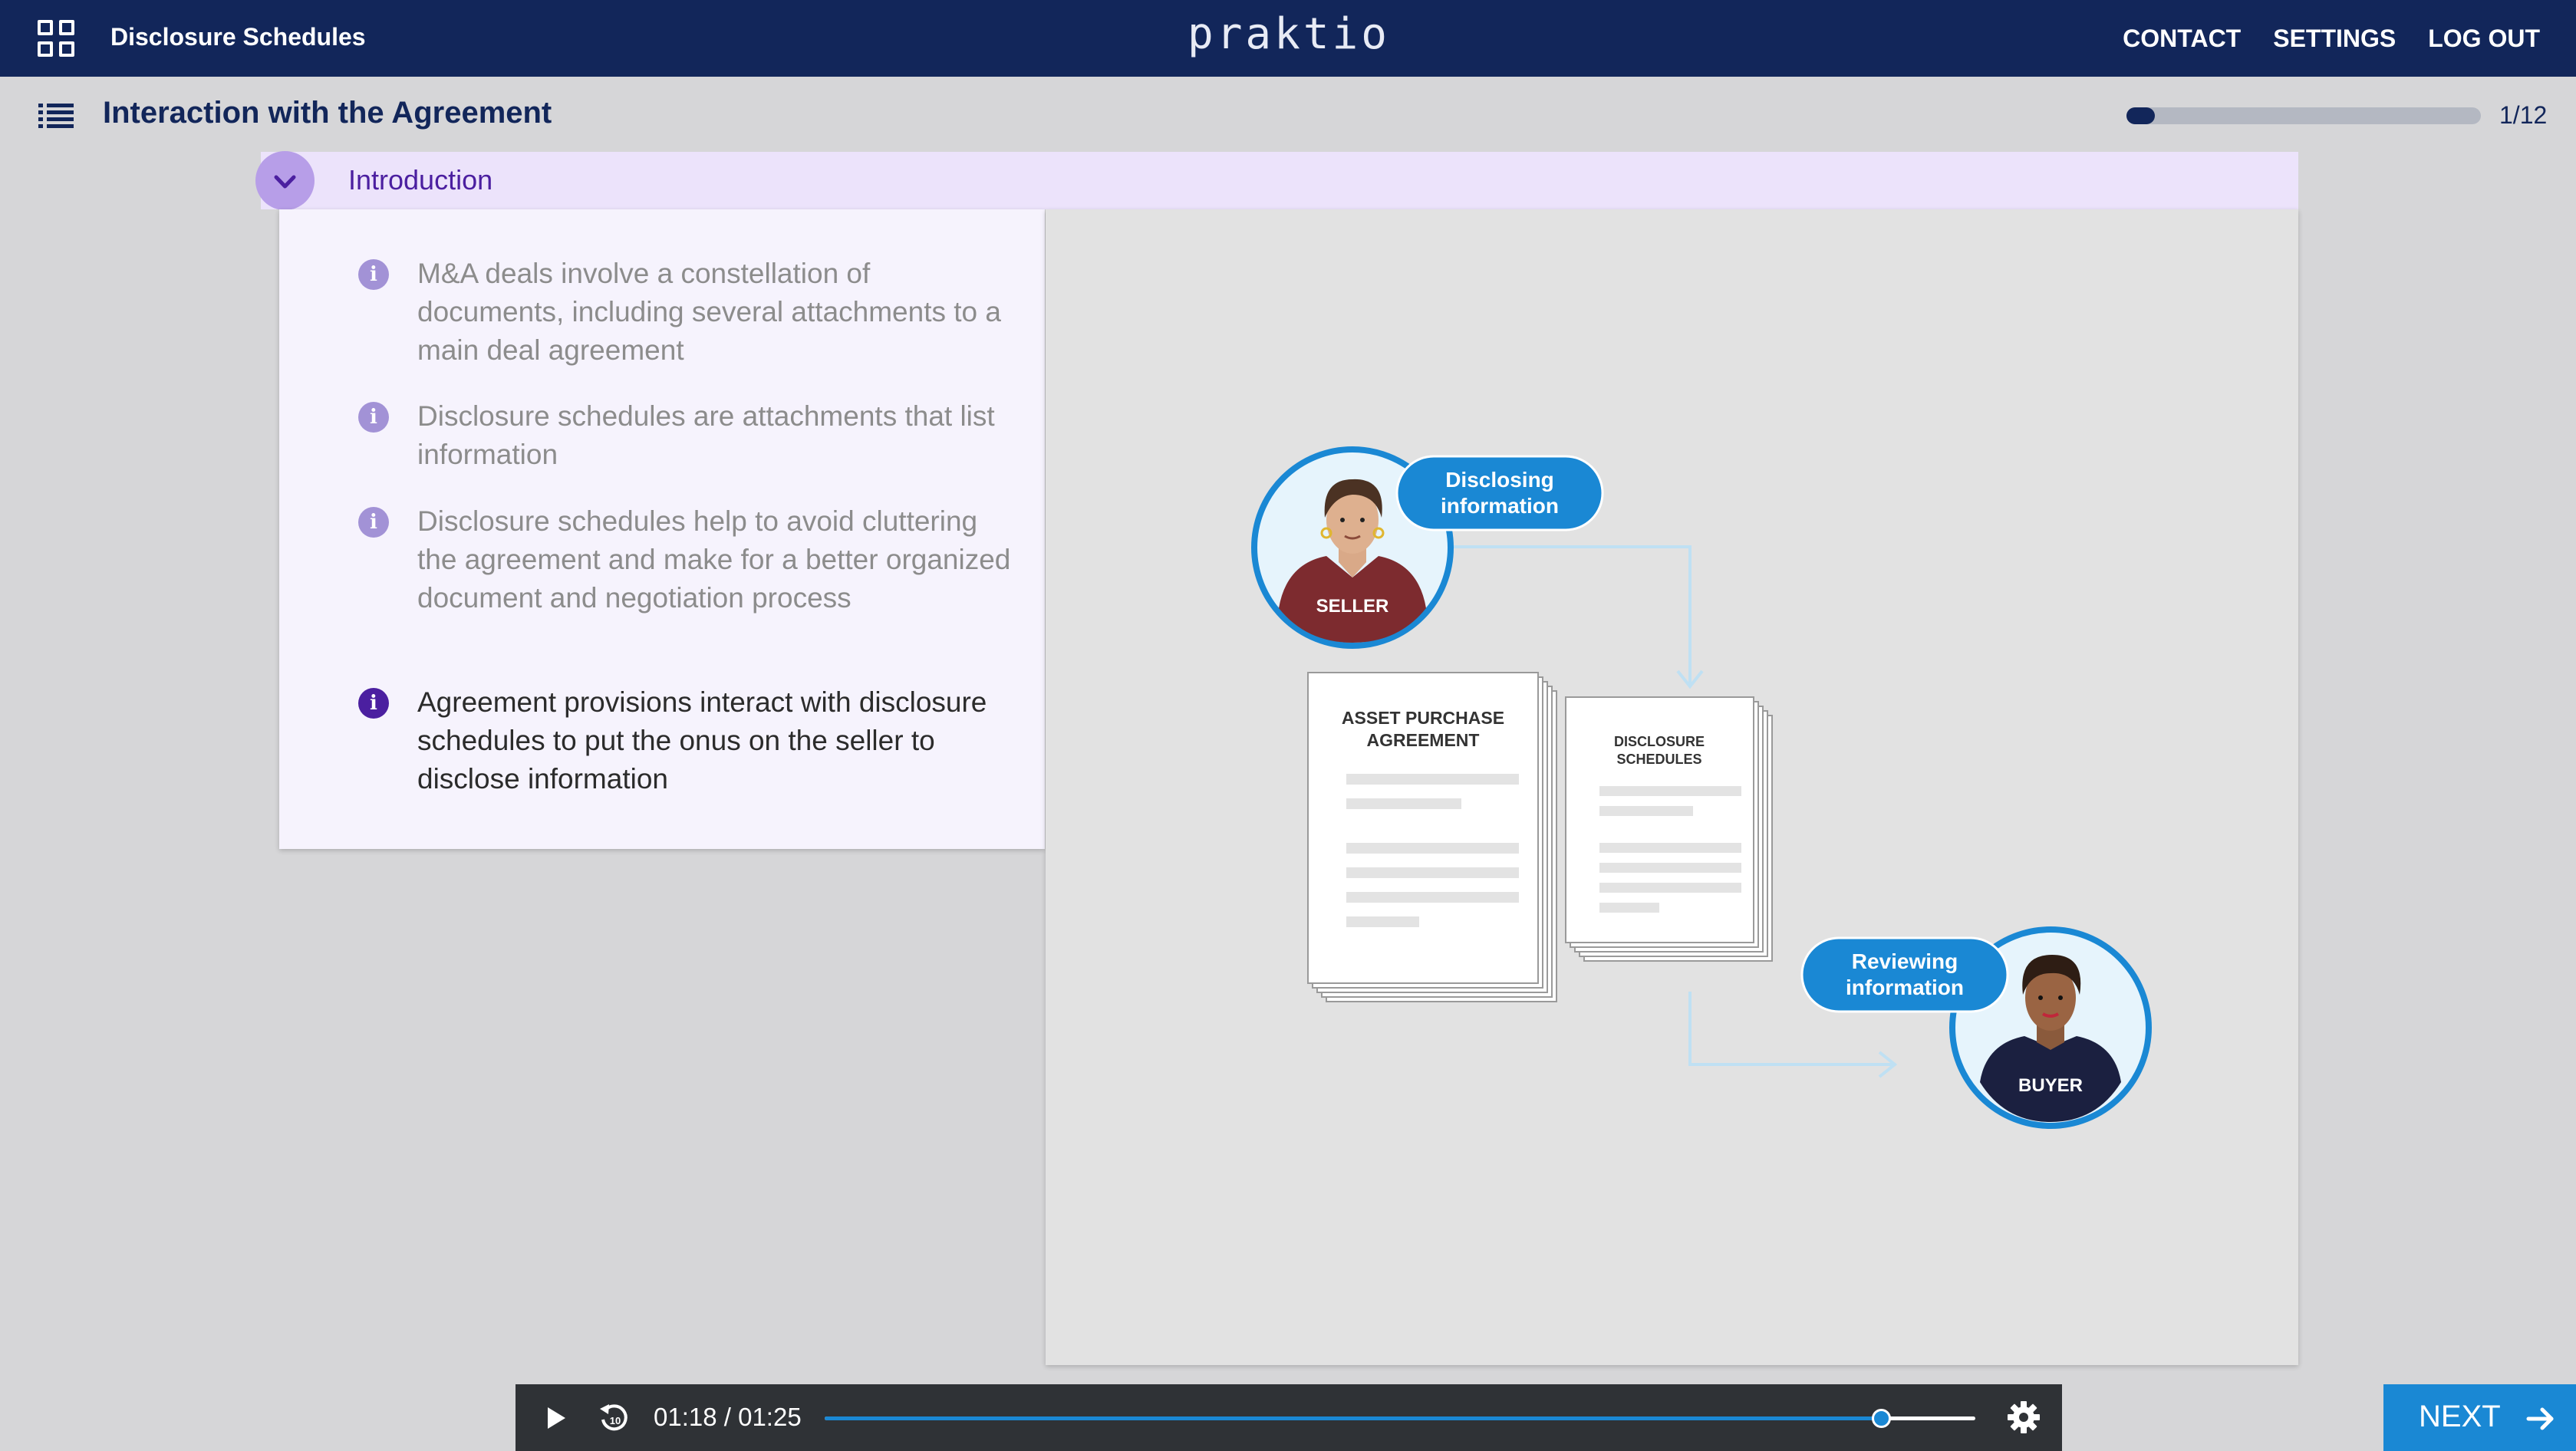 The width and height of the screenshot is (2576, 1451). I want to click on section-title: Introduction, so click(420, 180).